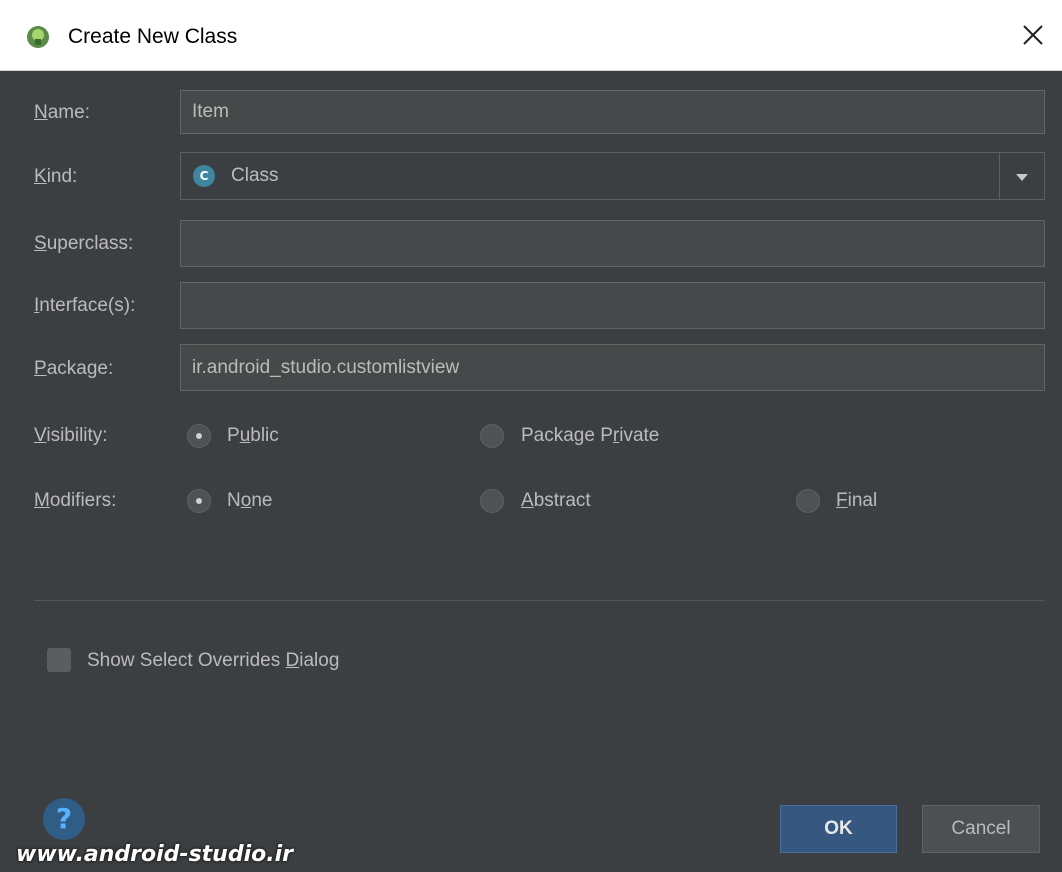  Describe the element at coordinates (199, 501) in the screenshot. I see `modifier-none-radio` at that location.